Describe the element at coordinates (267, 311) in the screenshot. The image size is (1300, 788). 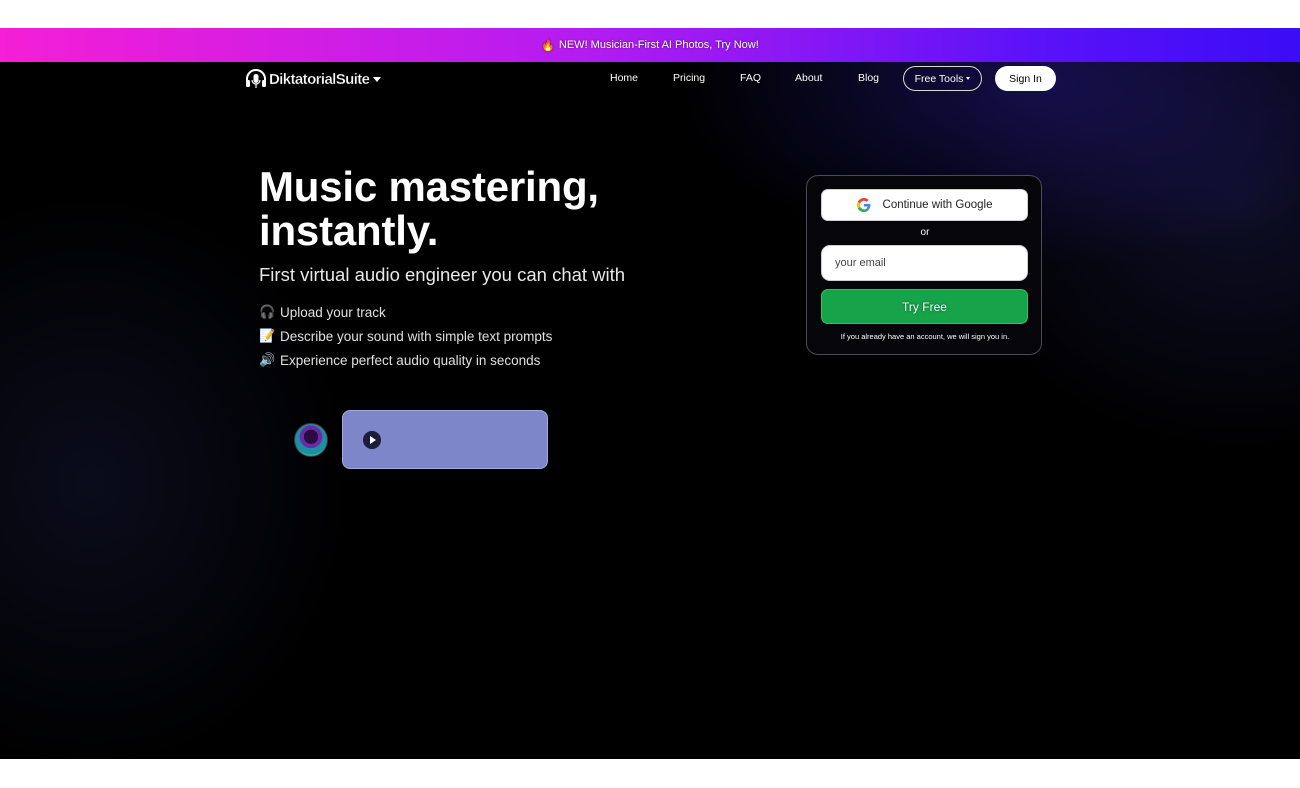
I see `headphones-icon: 🎧` at that location.